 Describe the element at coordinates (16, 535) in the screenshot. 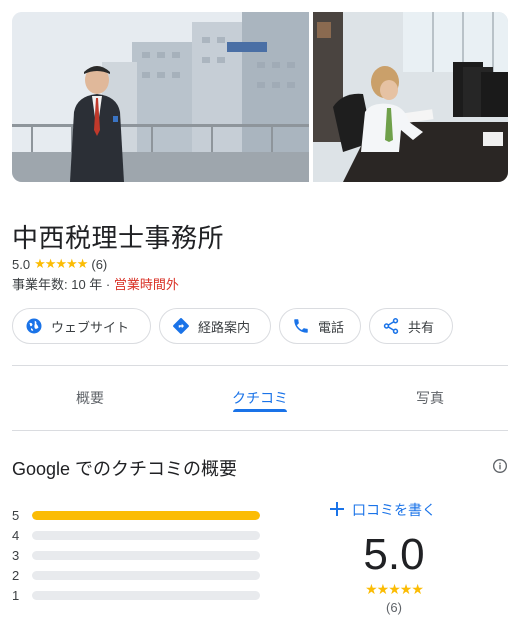

I see `rating-row-label: 4` at that location.